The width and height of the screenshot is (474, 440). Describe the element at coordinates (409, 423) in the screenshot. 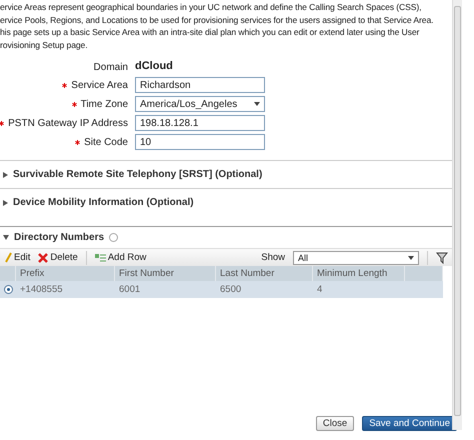

I see `save-button: Save and Continue` at that location.